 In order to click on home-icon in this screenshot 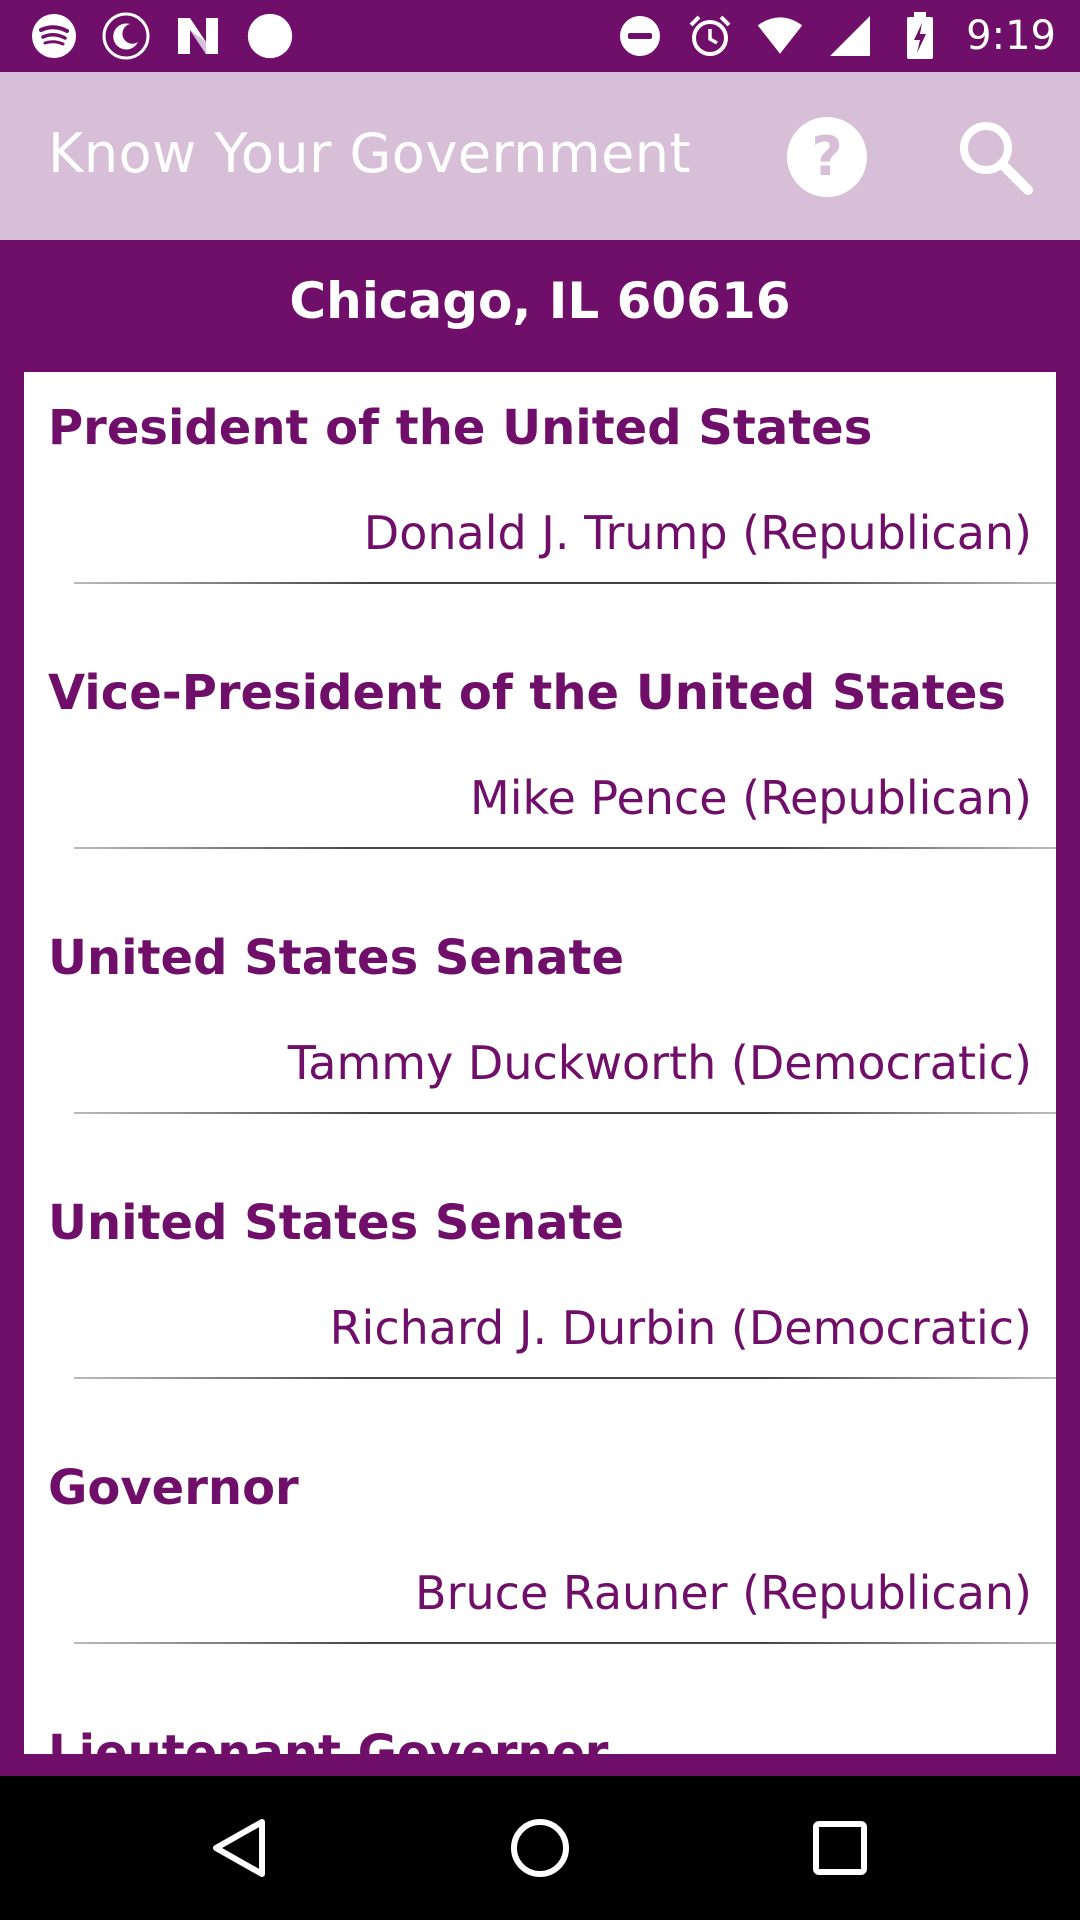, I will do `click(540, 1848)`.